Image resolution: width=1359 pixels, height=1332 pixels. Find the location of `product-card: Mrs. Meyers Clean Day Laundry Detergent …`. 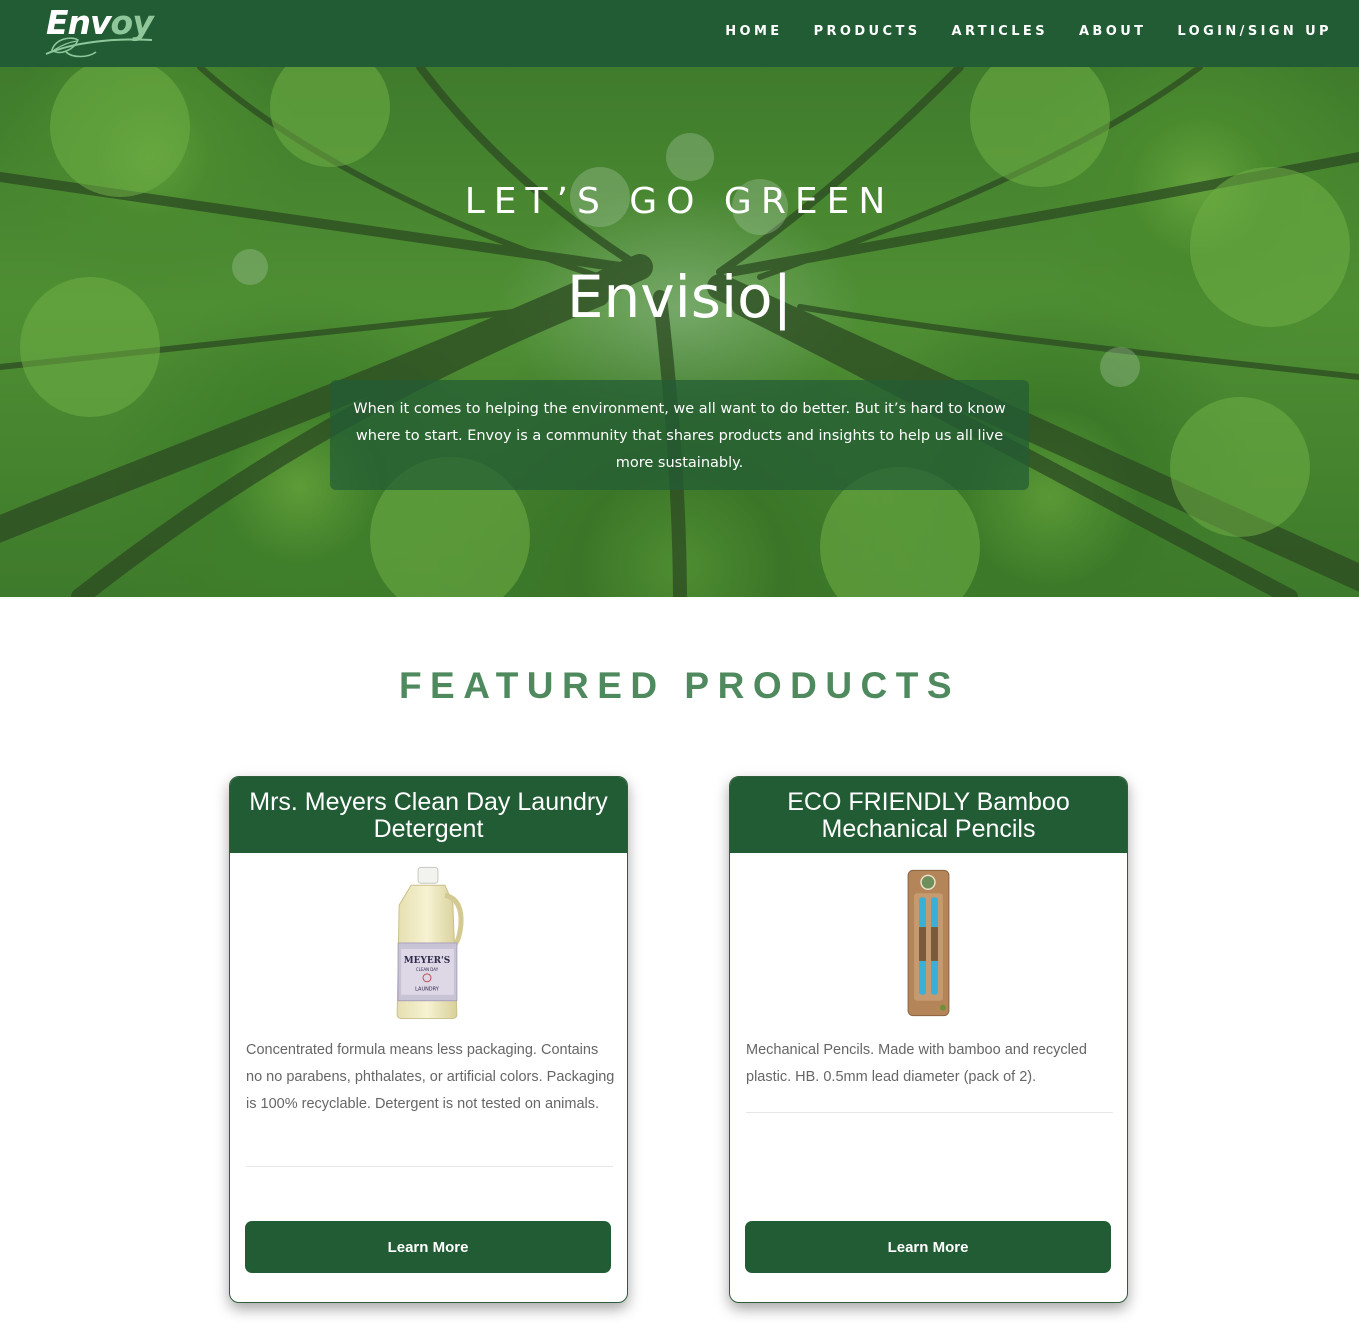

product-card: Mrs. Meyers Clean Day Laundry Detergent … is located at coordinates (428, 1039).